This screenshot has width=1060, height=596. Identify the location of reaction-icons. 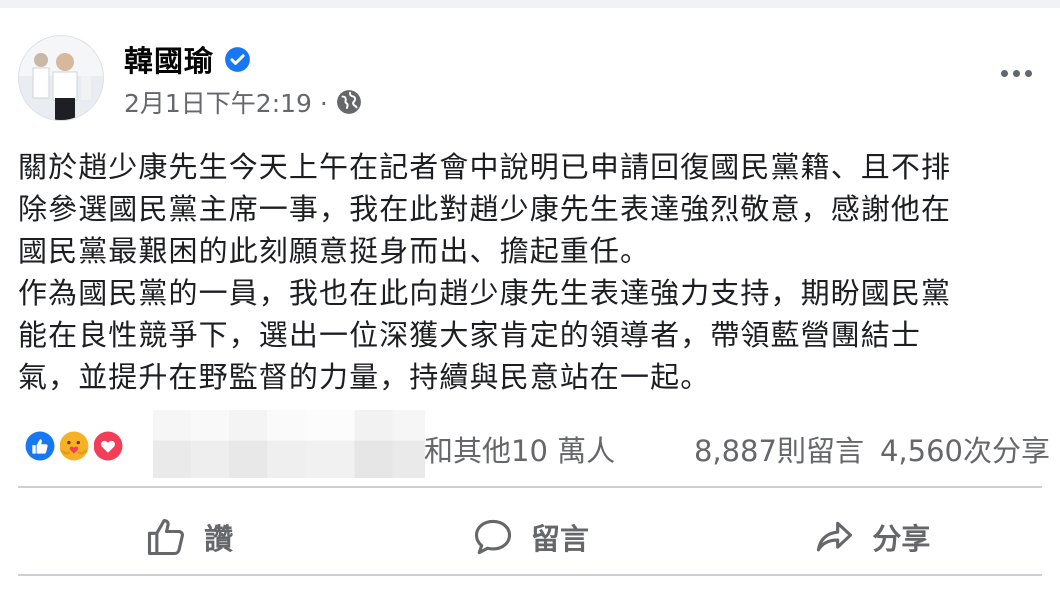
(74, 446).